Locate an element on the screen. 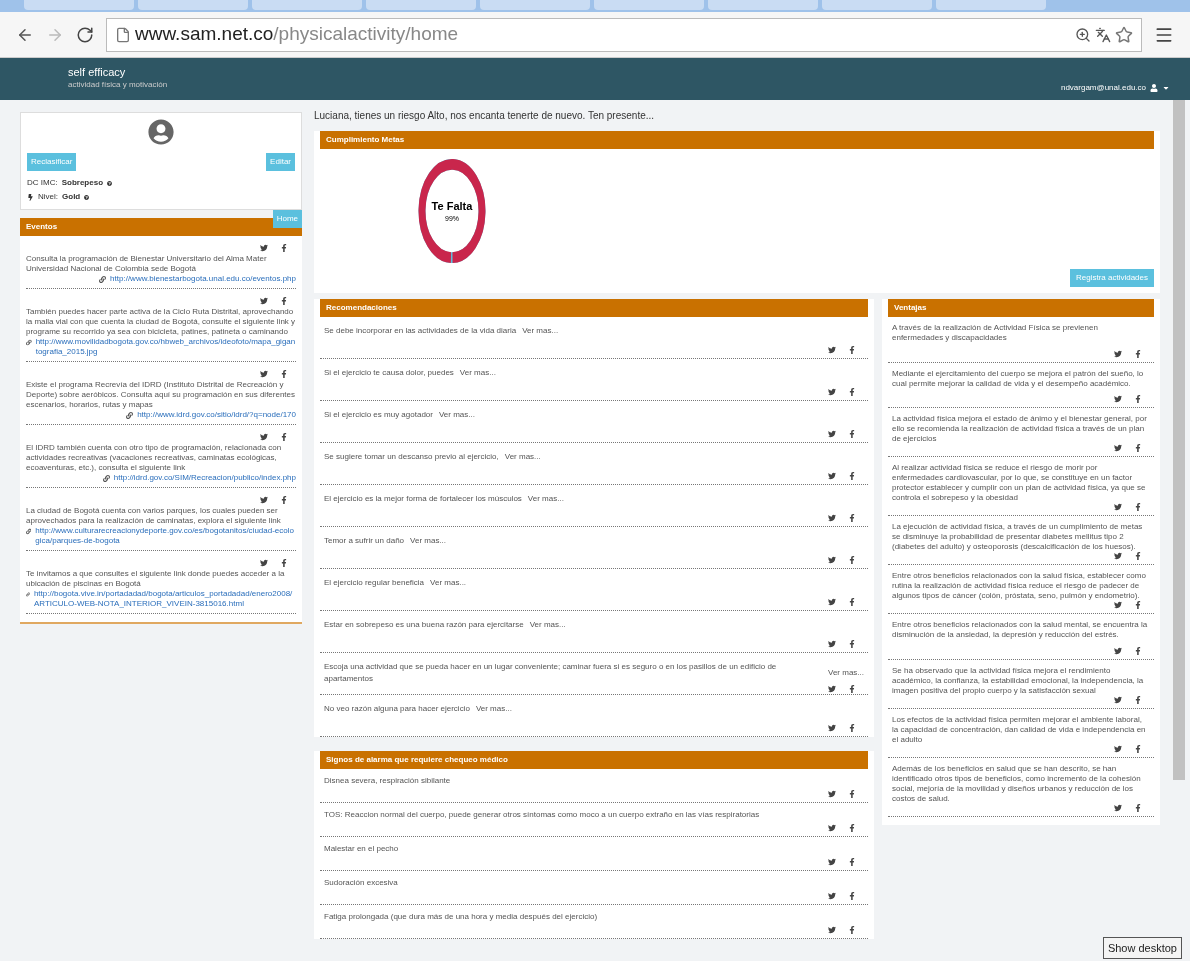 The width and height of the screenshot is (1190, 961). advantage-text: A través de la realización de Actividad Física se previenen enfermedades y discapacidades is located at coordinates (995, 333).